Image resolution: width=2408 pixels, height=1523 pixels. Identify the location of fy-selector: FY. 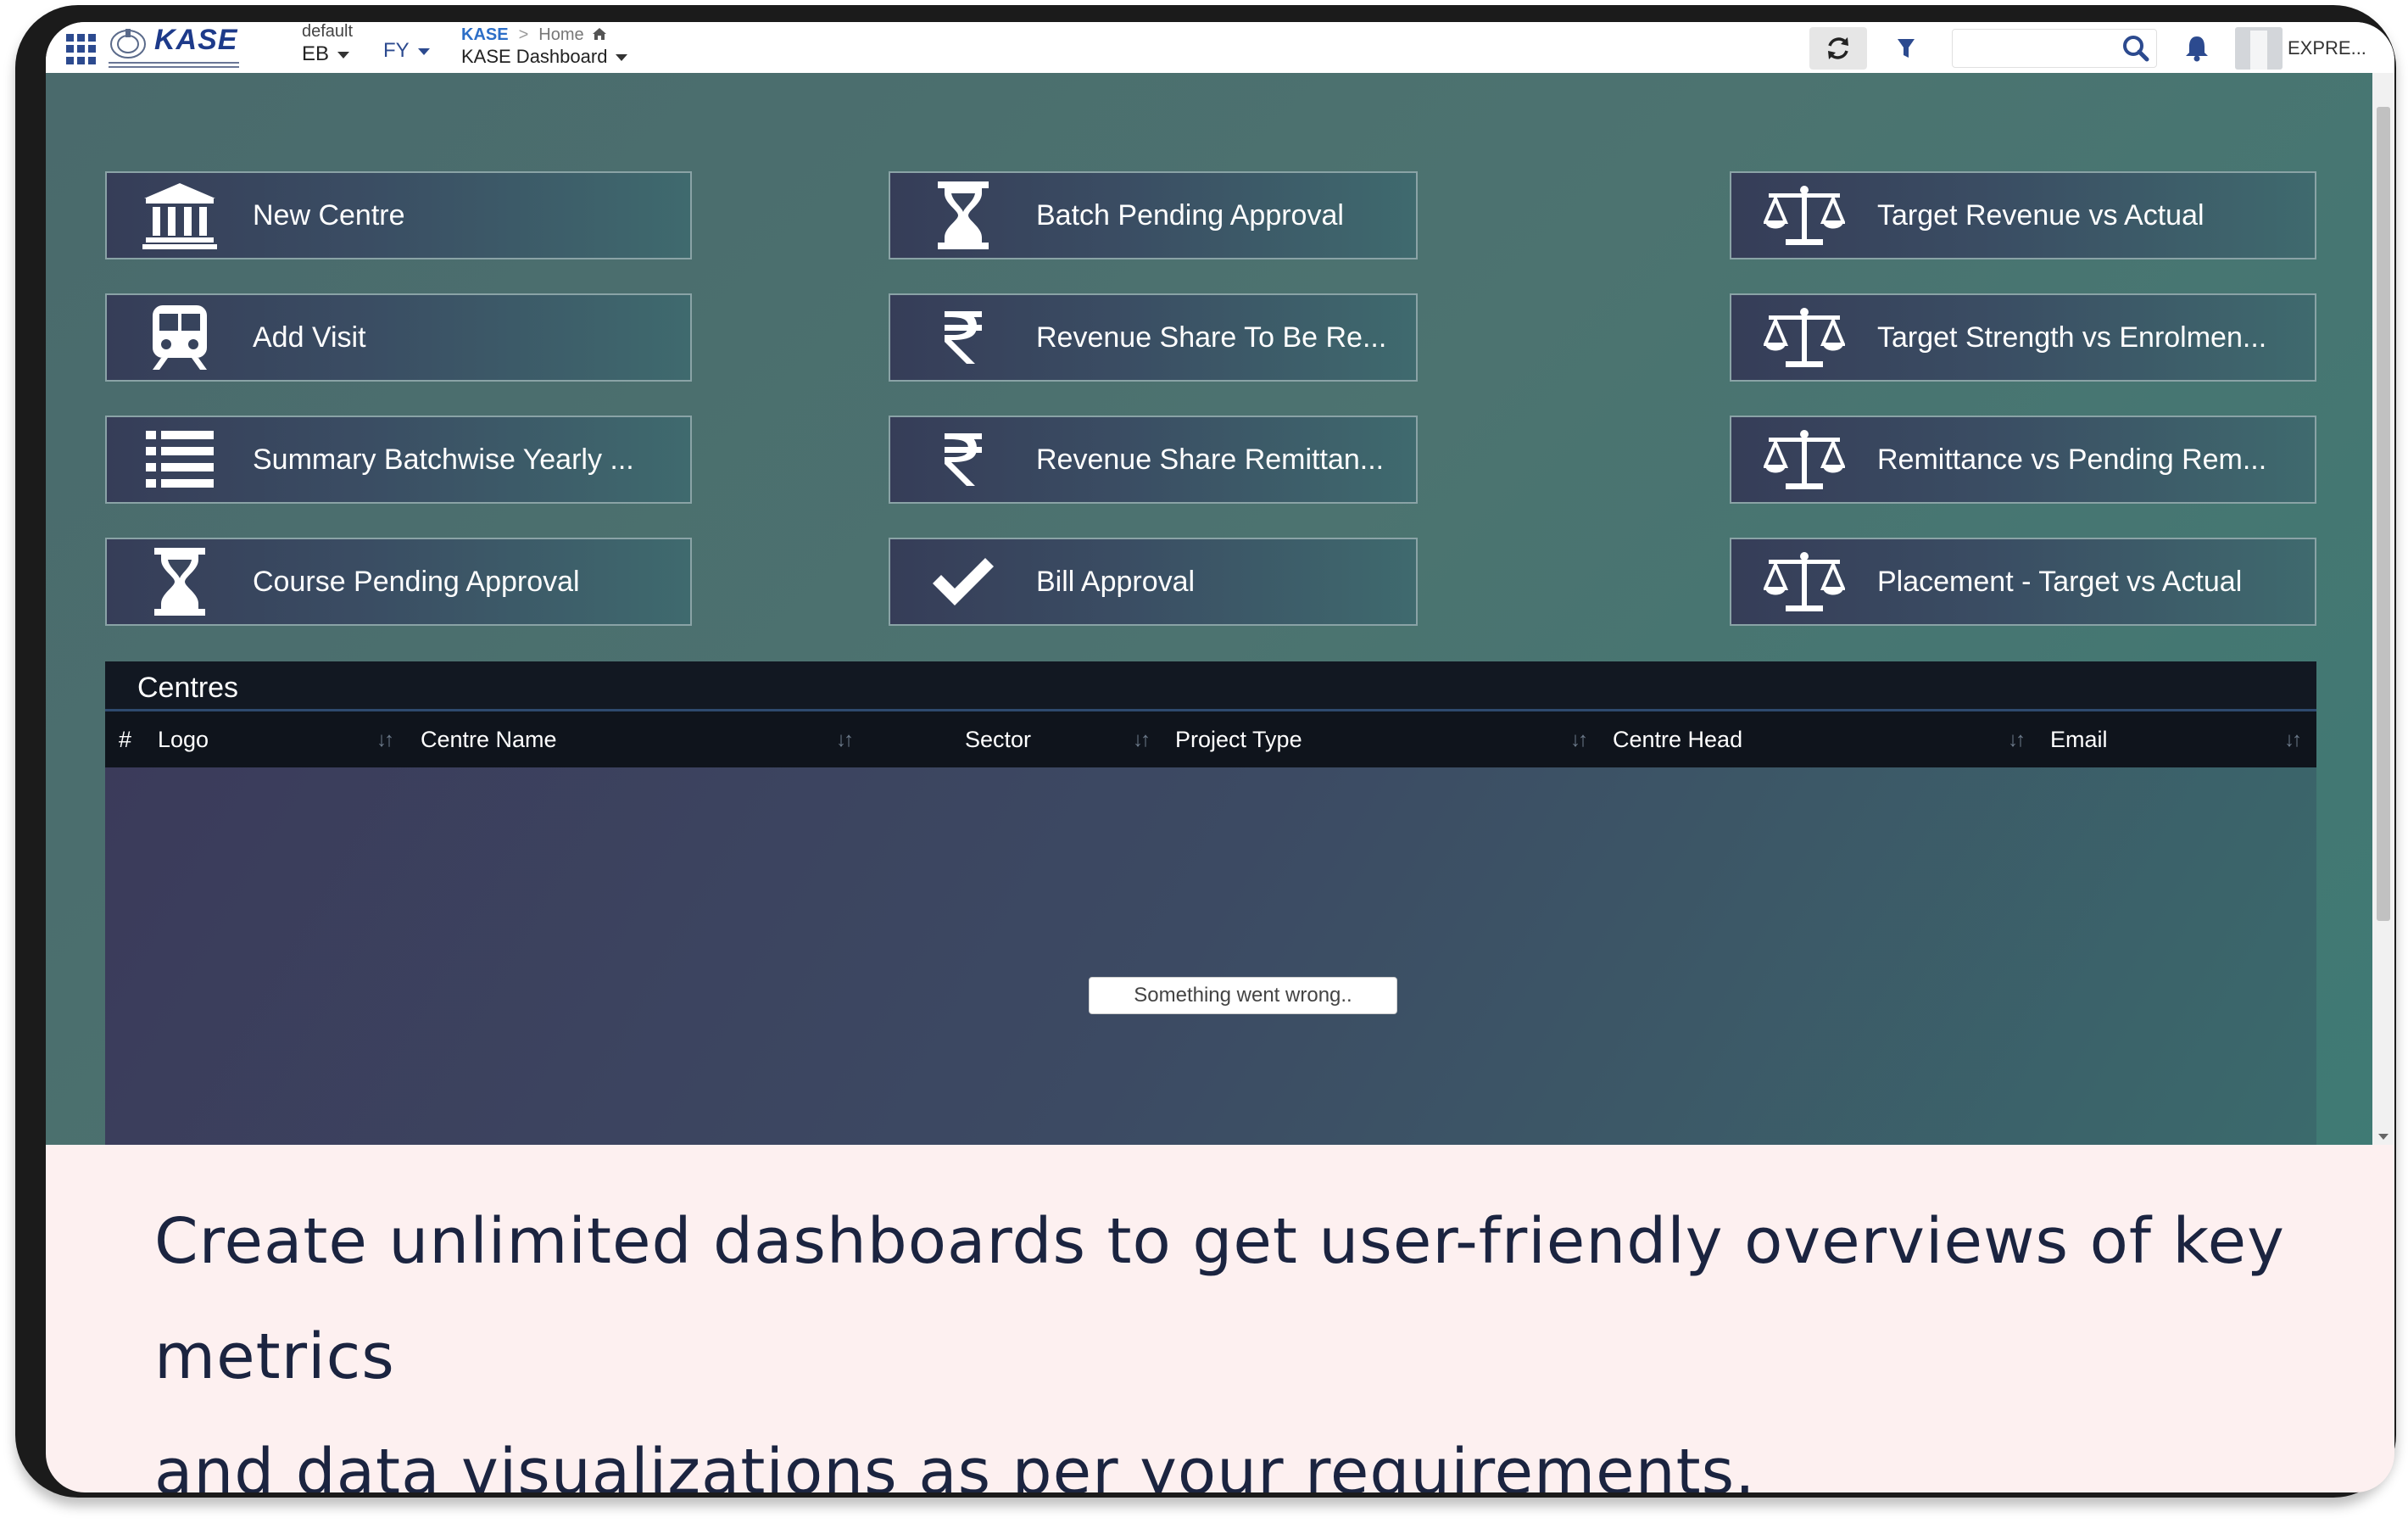
(406, 51).